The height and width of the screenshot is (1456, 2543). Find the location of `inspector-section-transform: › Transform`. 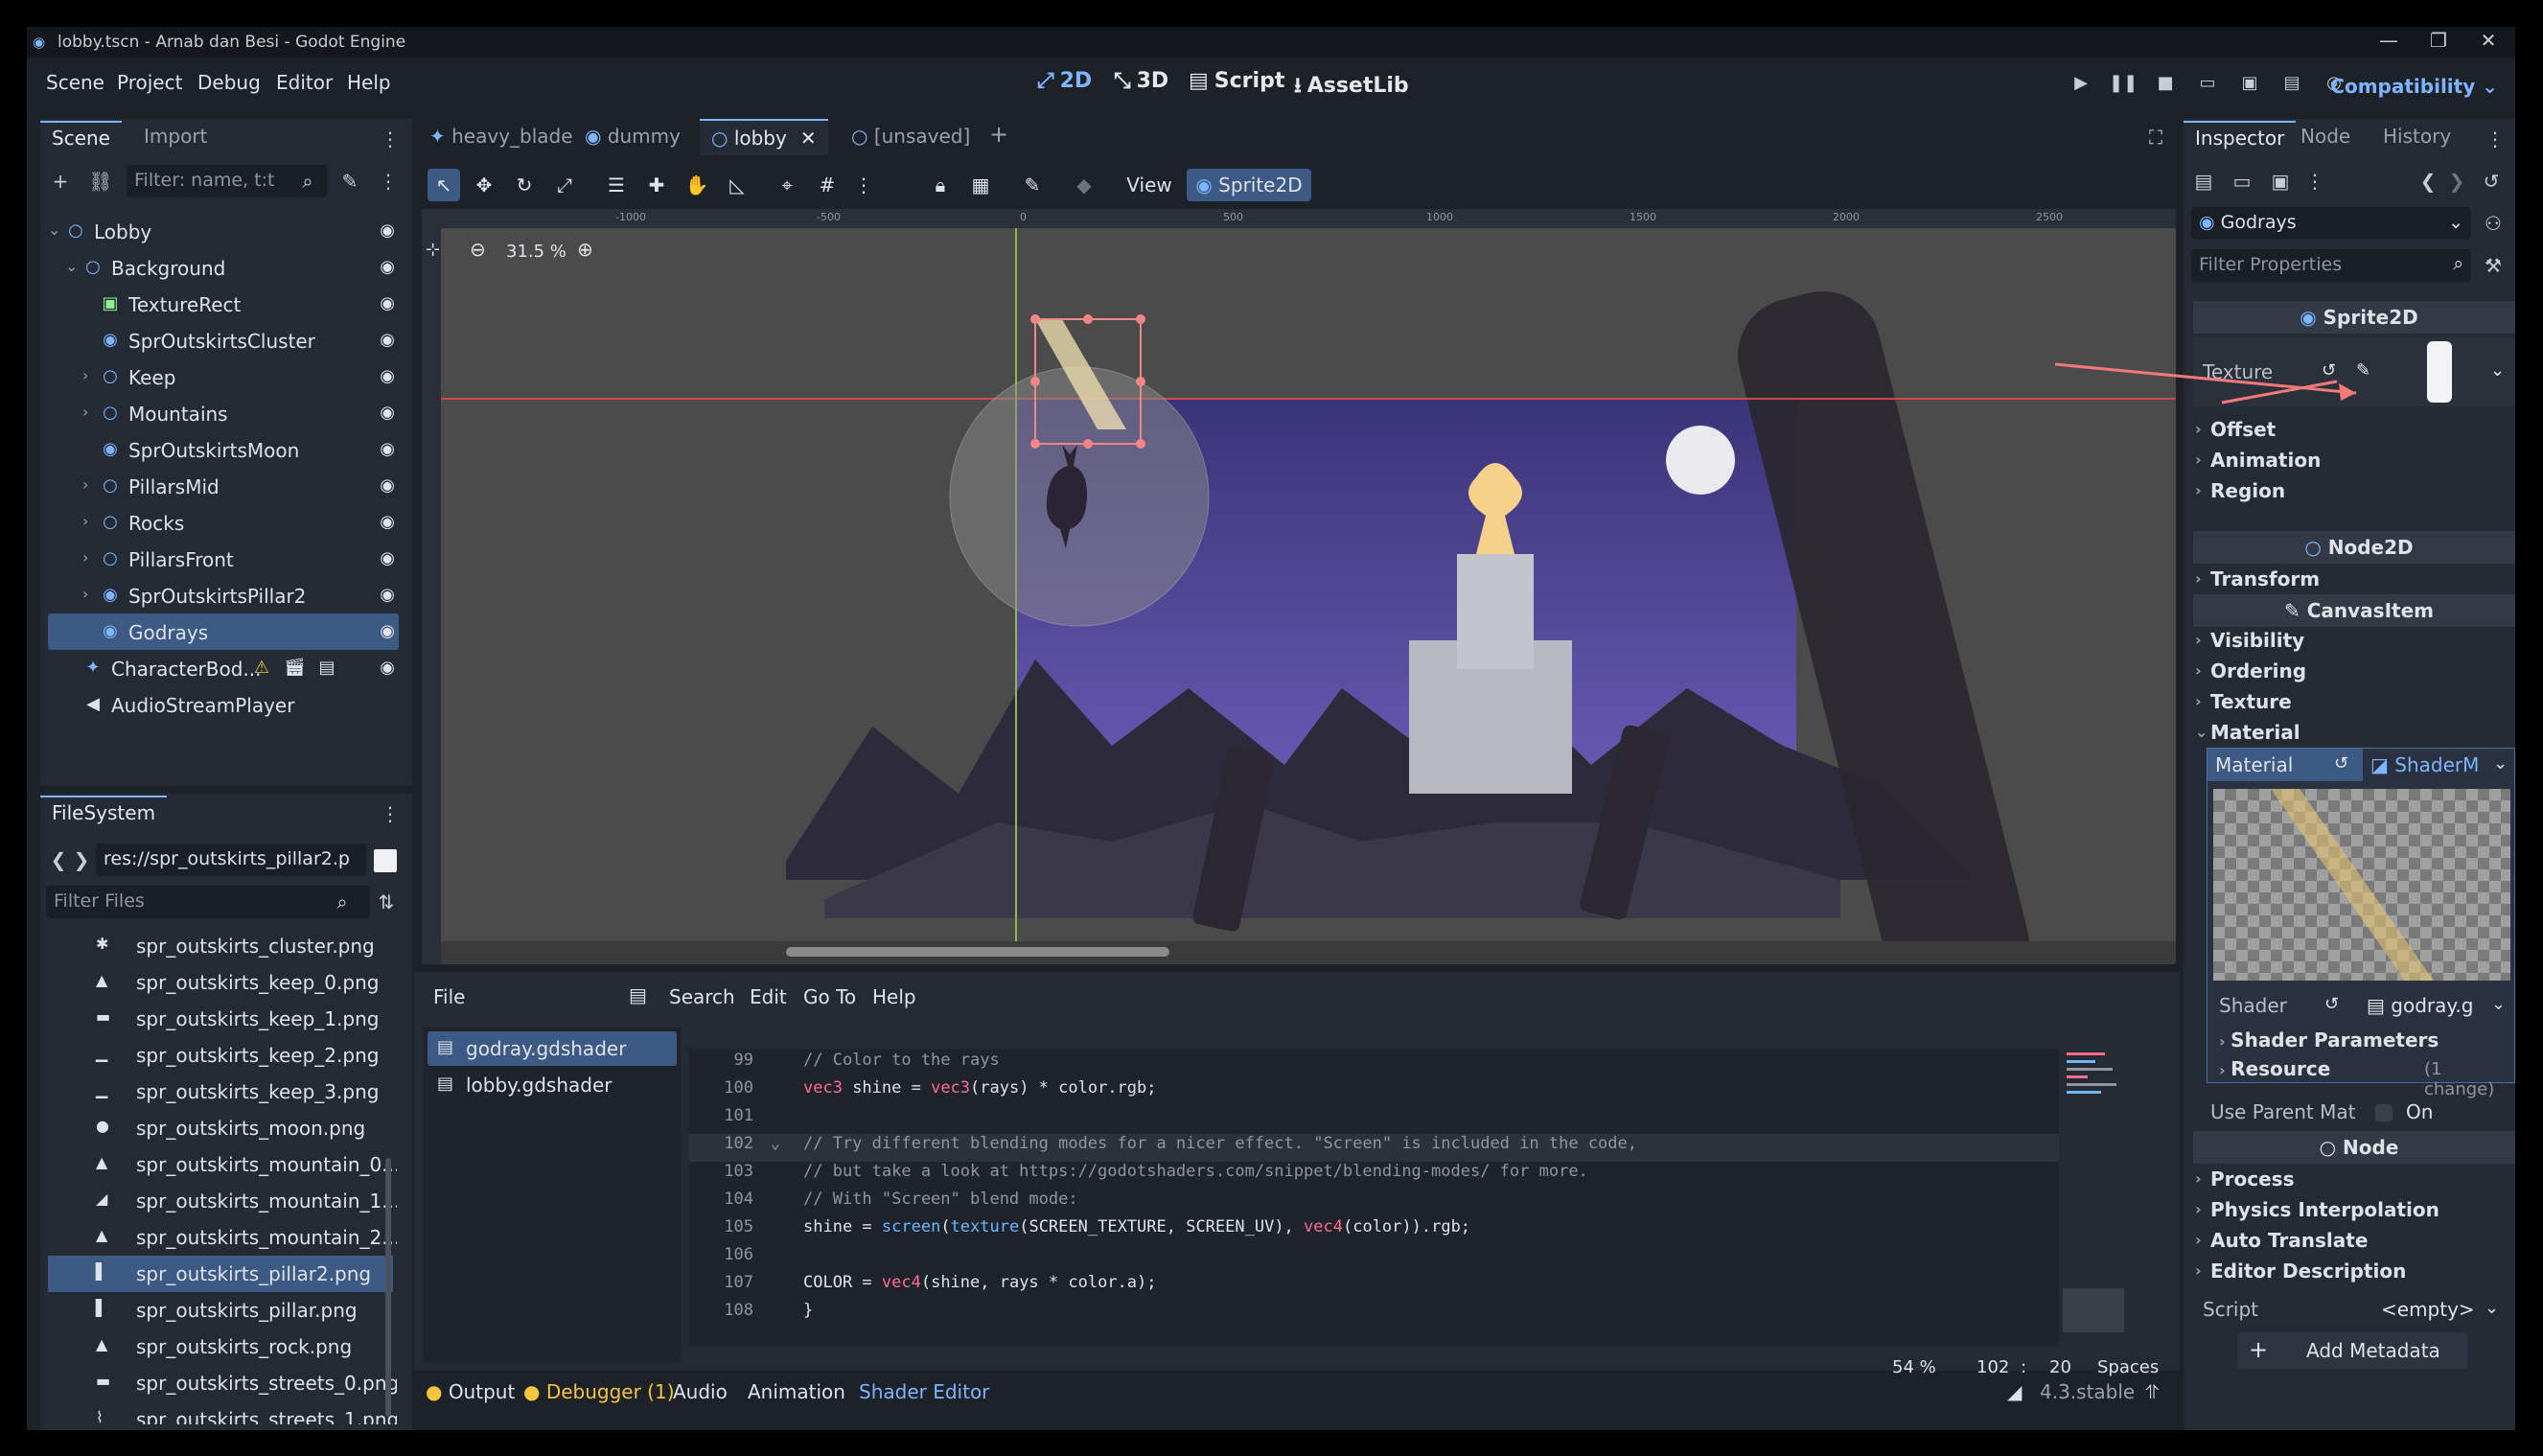

inspector-section-transform: › Transform is located at coordinates (2350, 579).